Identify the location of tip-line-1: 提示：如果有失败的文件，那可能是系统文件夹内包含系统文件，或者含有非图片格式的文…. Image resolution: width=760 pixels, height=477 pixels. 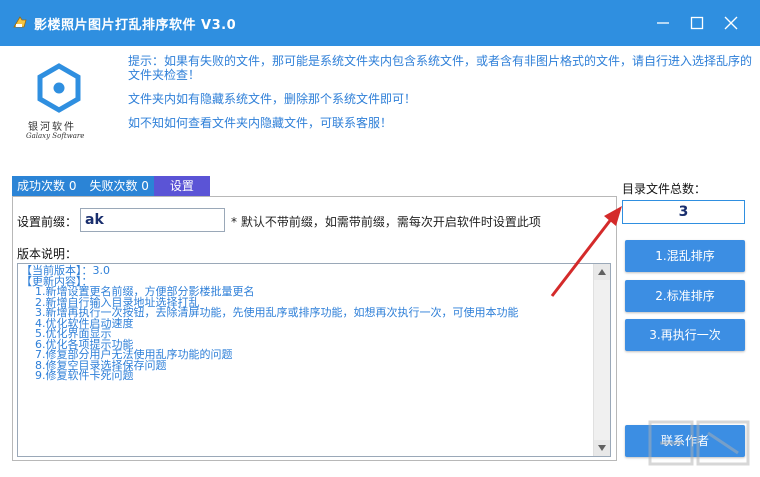
(440, 68).